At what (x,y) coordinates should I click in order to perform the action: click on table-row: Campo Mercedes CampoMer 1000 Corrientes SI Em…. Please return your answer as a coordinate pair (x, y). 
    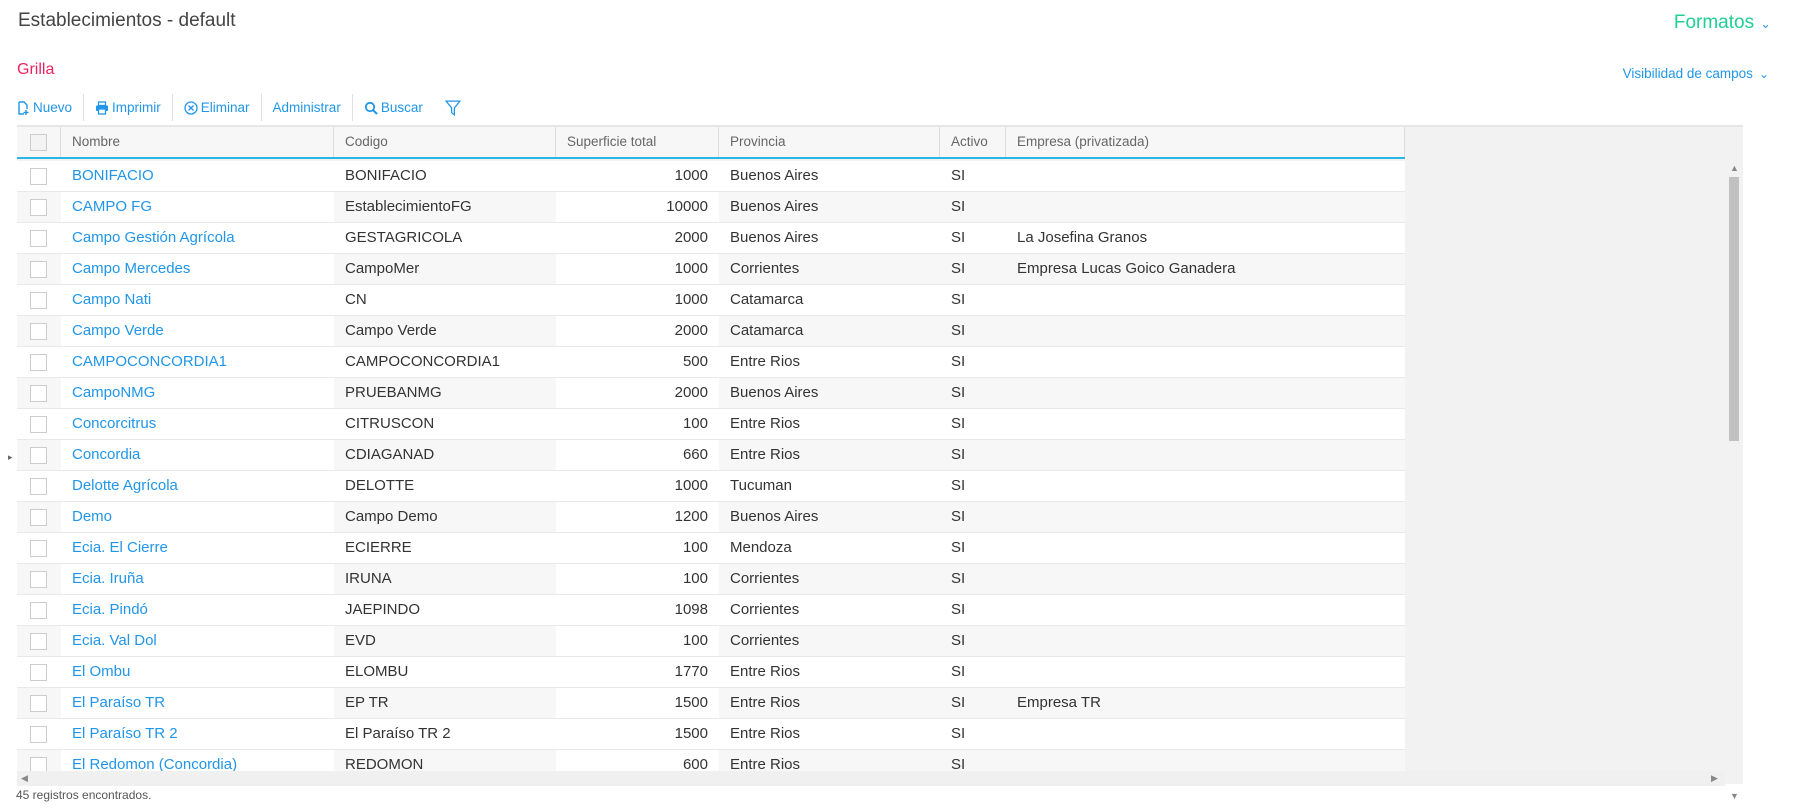
    Looking at the image, I should click on (711, 269).